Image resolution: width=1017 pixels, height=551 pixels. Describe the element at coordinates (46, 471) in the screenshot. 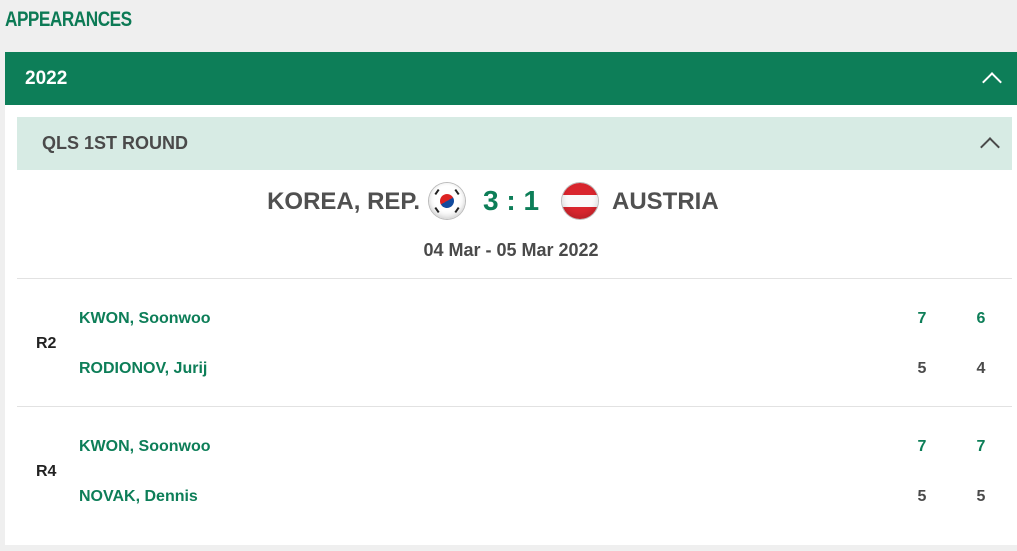

I see `rubber-label: R4` at that location.